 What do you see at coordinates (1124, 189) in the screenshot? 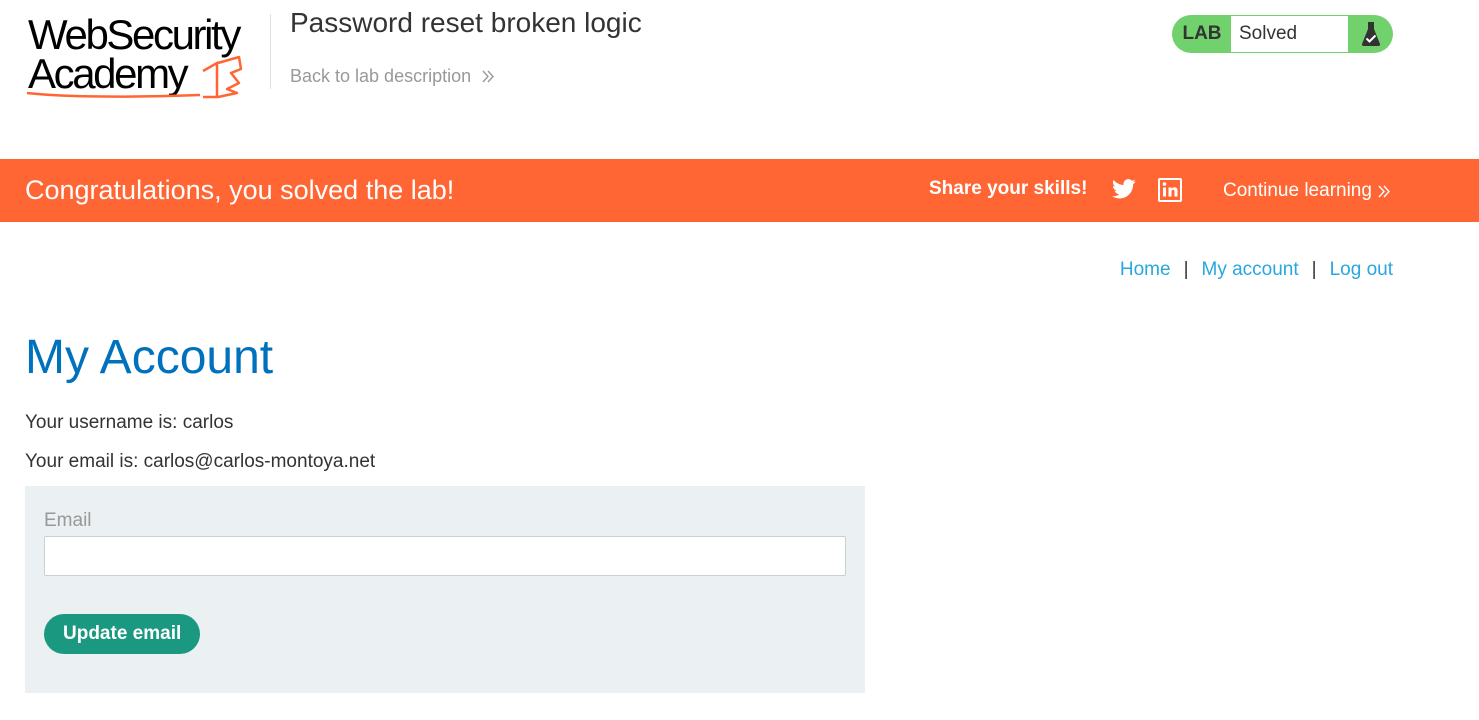
I see `twitter-icon` at bounding box center [1124, 189].